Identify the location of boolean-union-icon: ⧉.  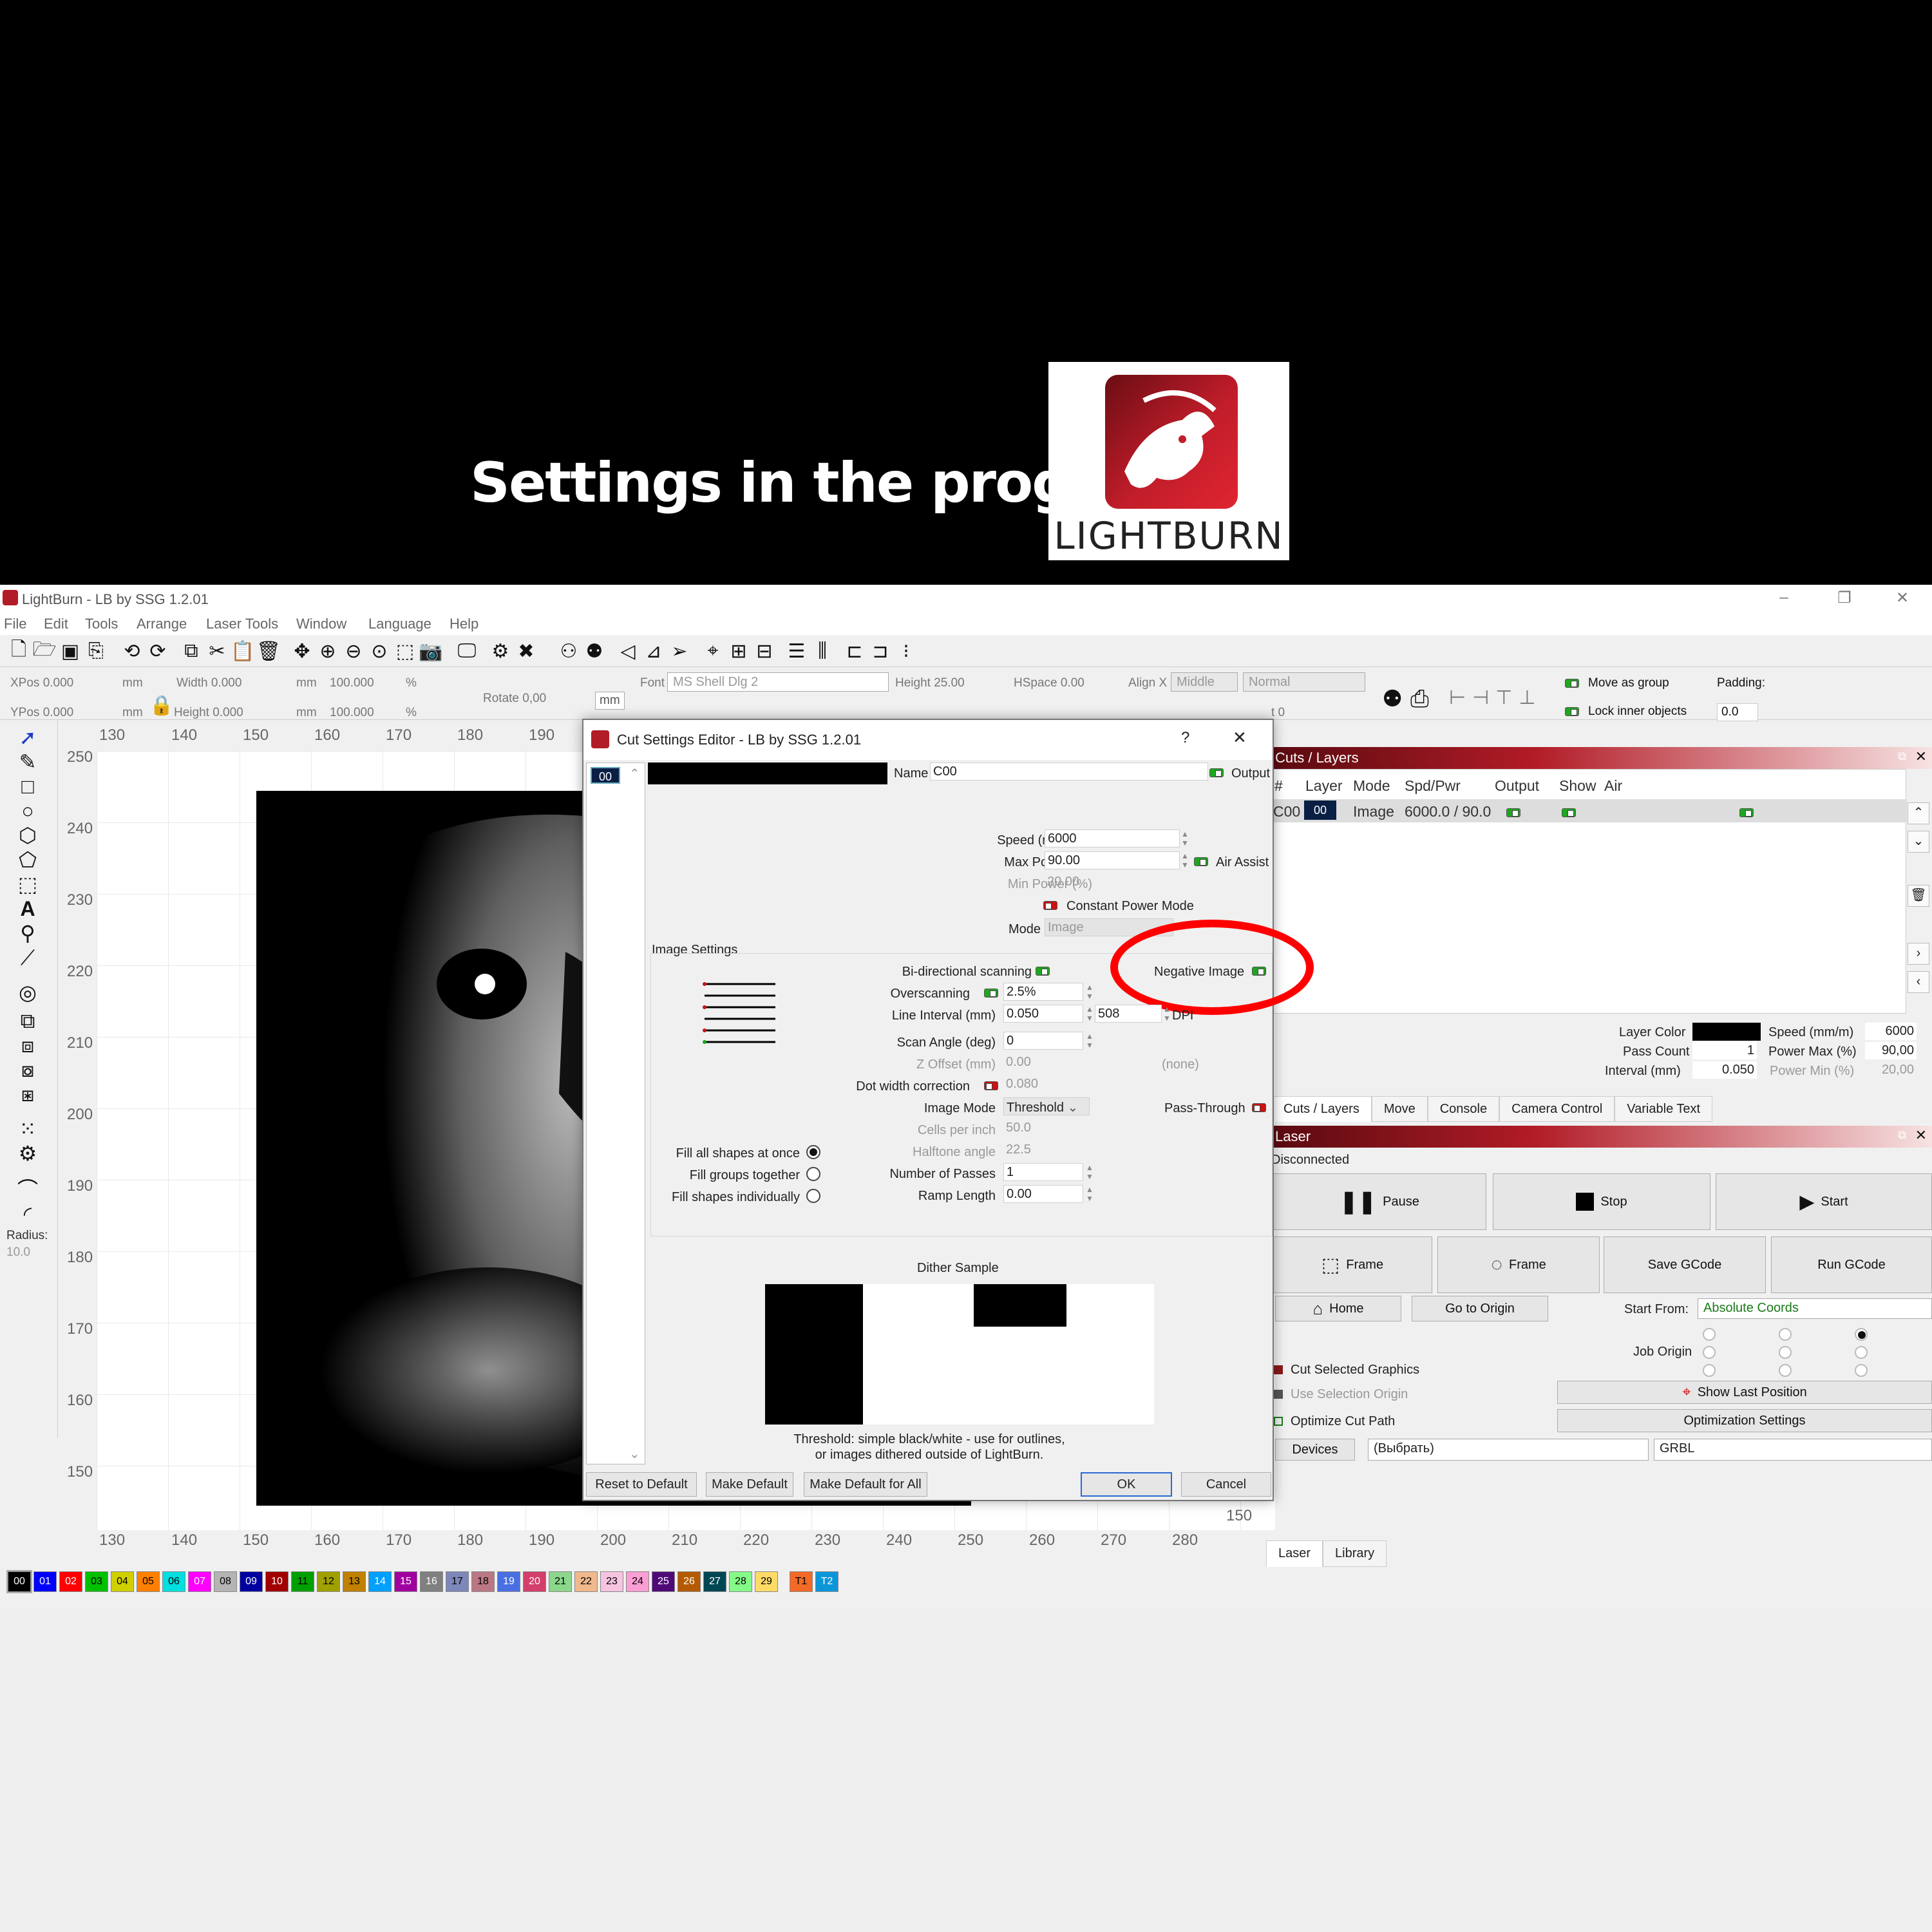
(28, 1021).